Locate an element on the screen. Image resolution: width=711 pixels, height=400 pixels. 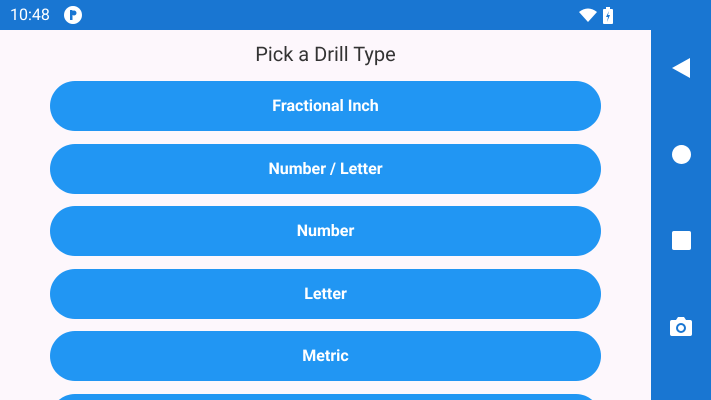
wifi-icon is located at coordinates (588, 15).